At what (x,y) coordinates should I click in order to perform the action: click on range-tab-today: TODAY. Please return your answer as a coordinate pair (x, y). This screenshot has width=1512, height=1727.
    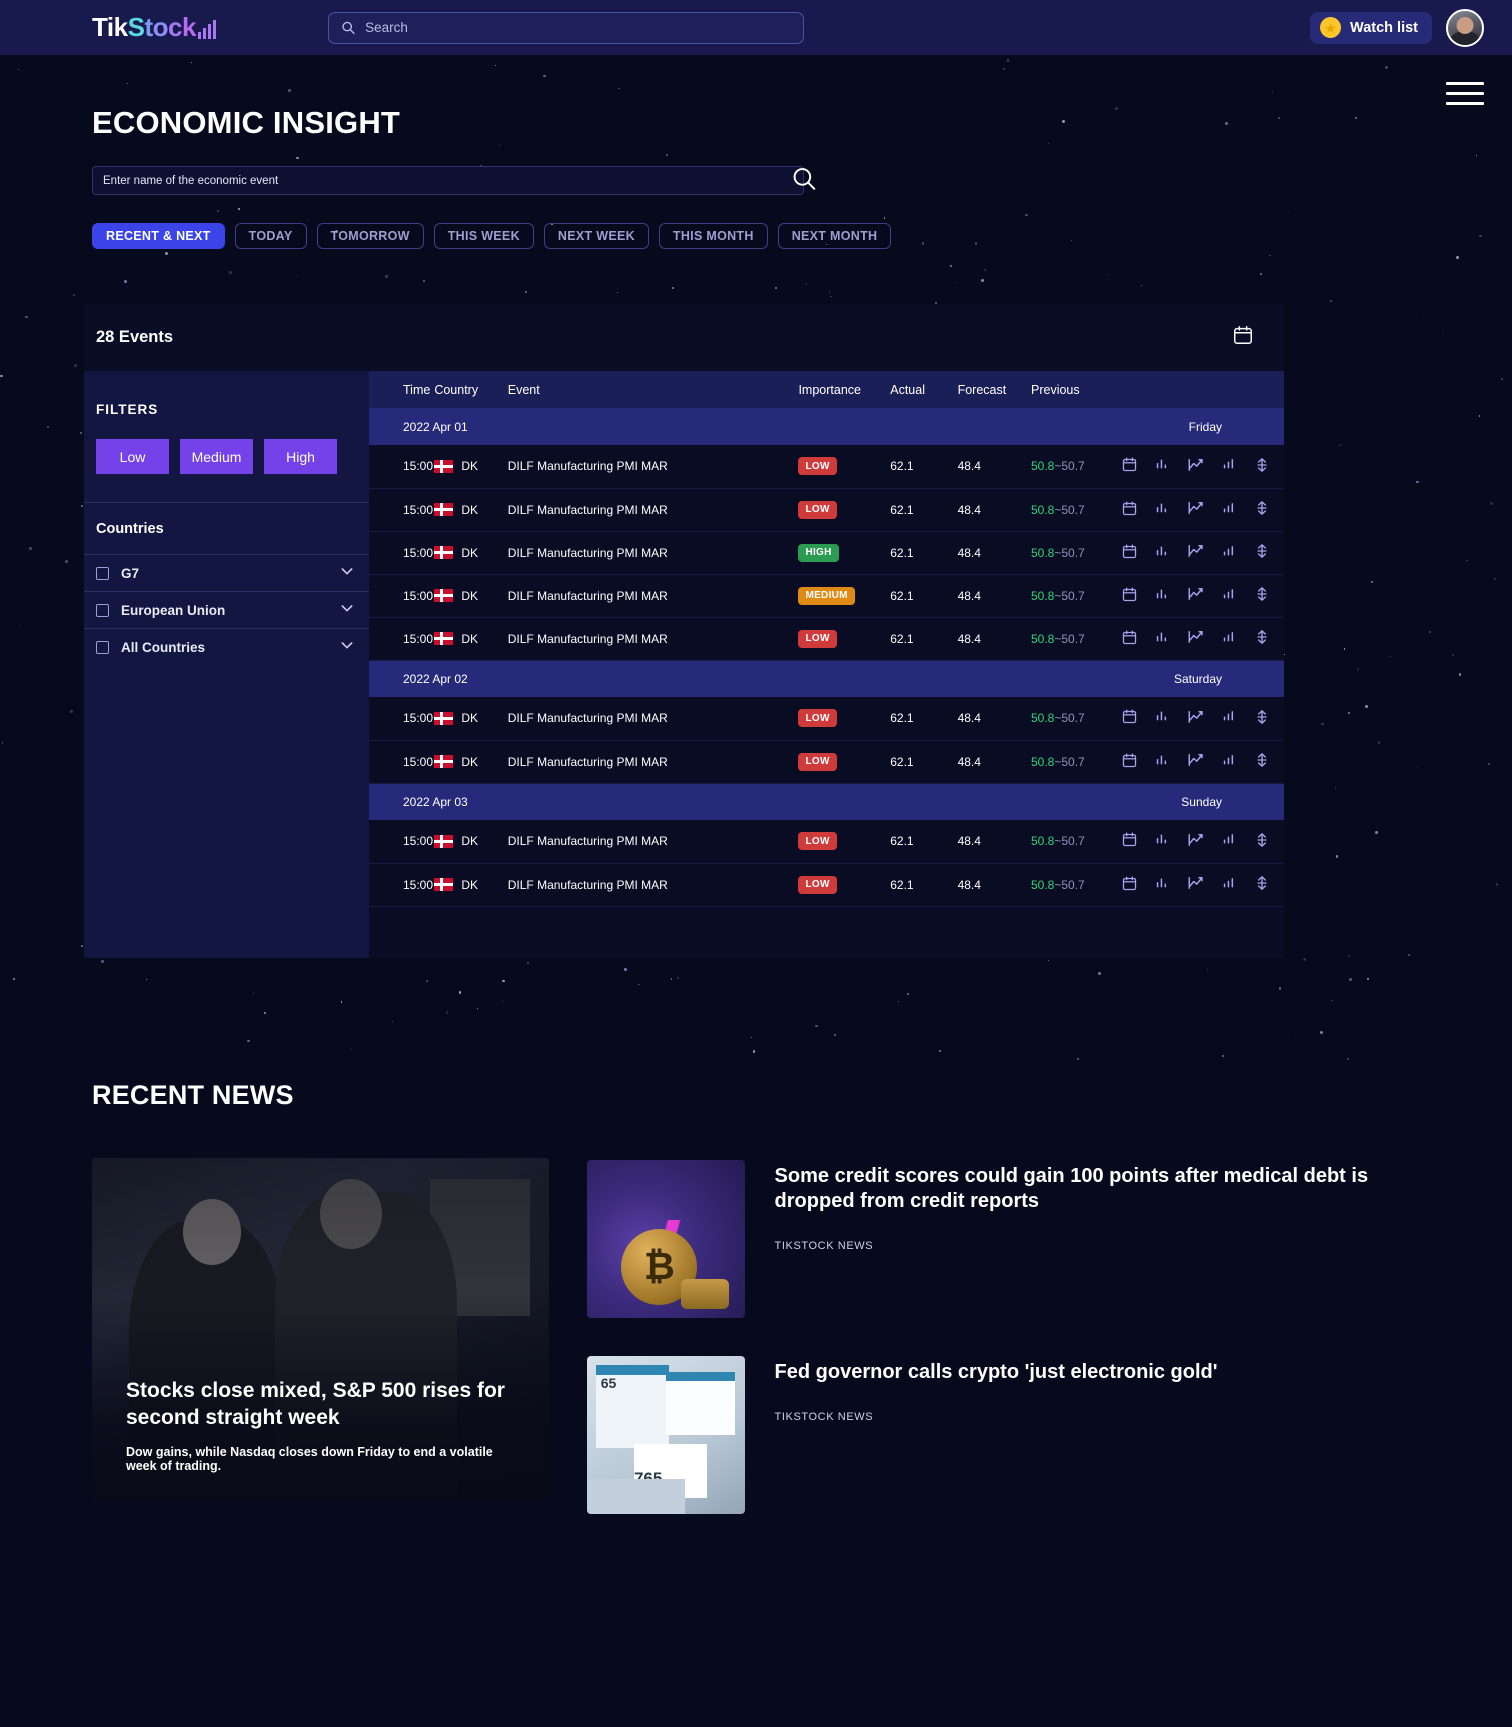
    Looking at the image, I should click on (270, 236).